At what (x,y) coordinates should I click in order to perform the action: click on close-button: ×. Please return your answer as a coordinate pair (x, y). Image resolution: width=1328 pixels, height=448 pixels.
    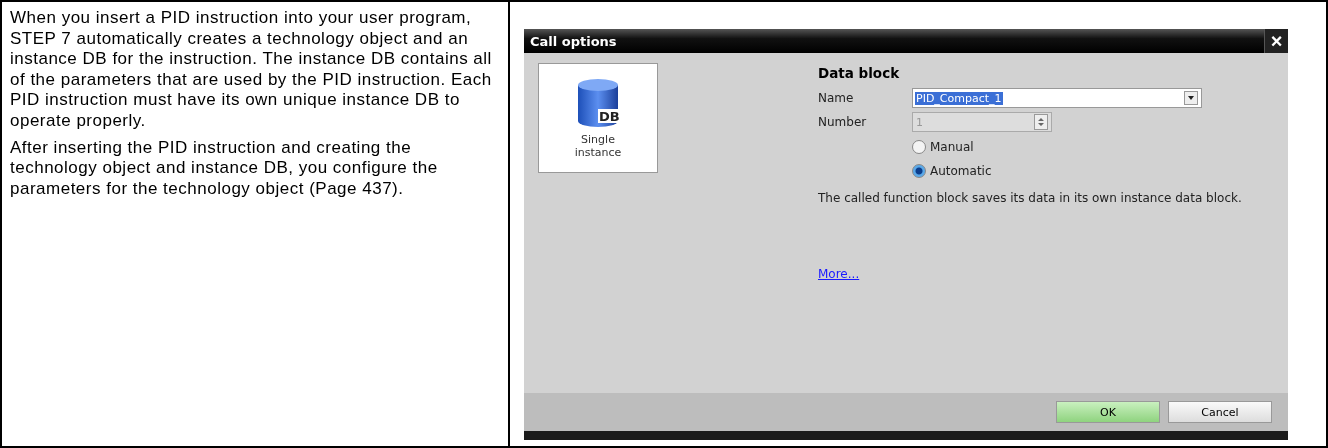
    Looking at the image, I should click on (1276, 41).